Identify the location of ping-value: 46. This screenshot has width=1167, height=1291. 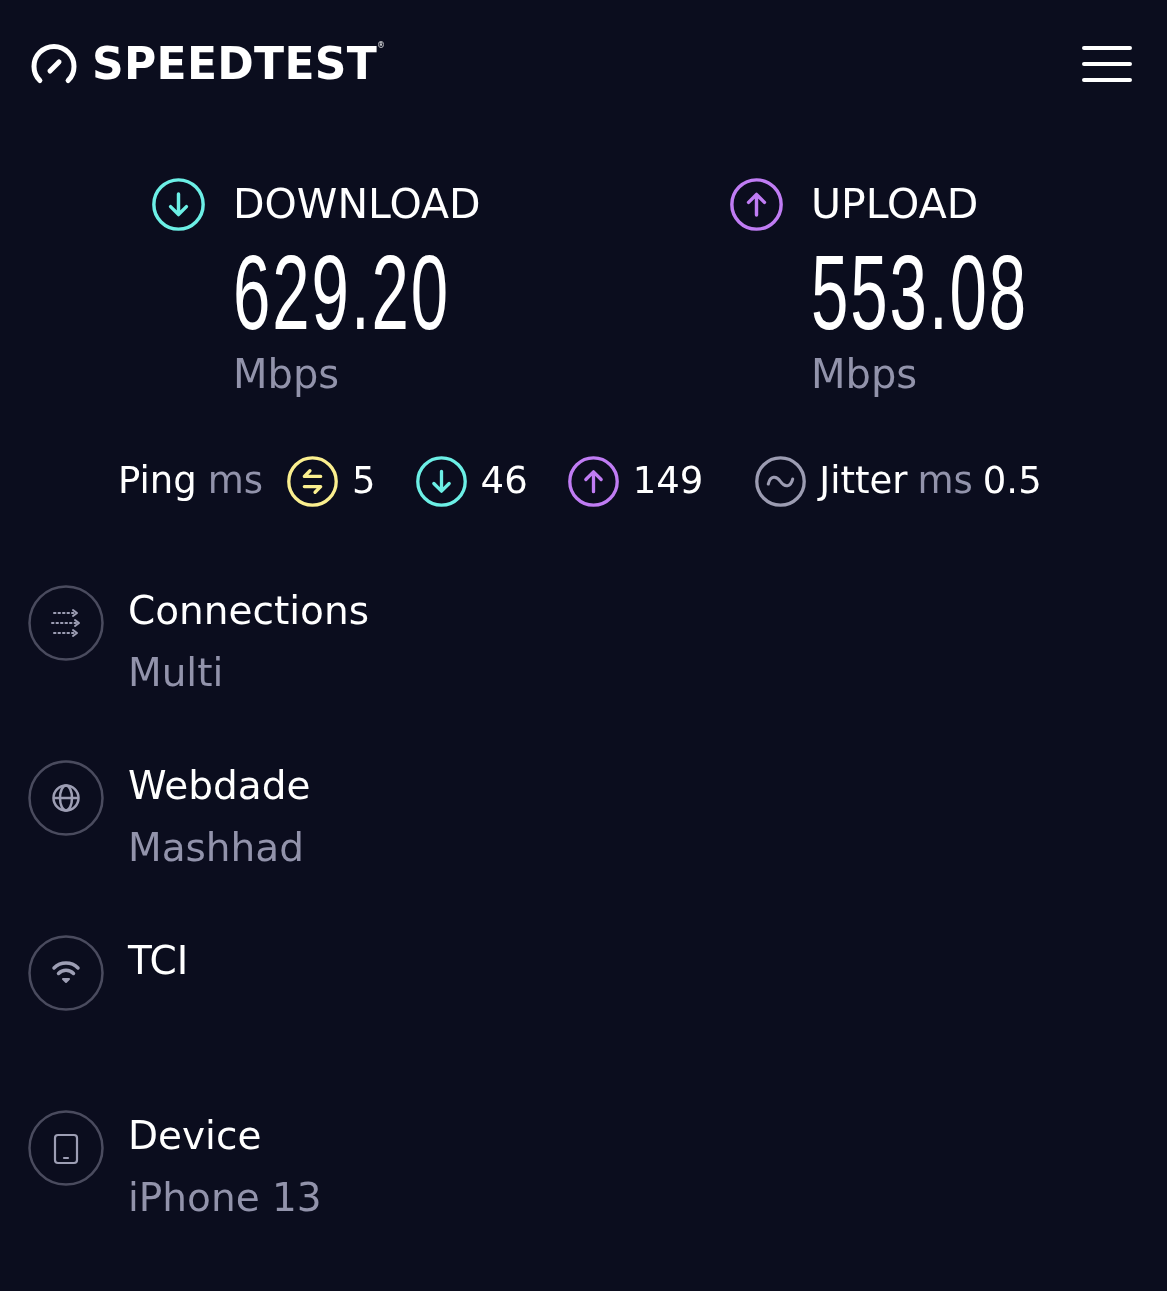
(504, 481).